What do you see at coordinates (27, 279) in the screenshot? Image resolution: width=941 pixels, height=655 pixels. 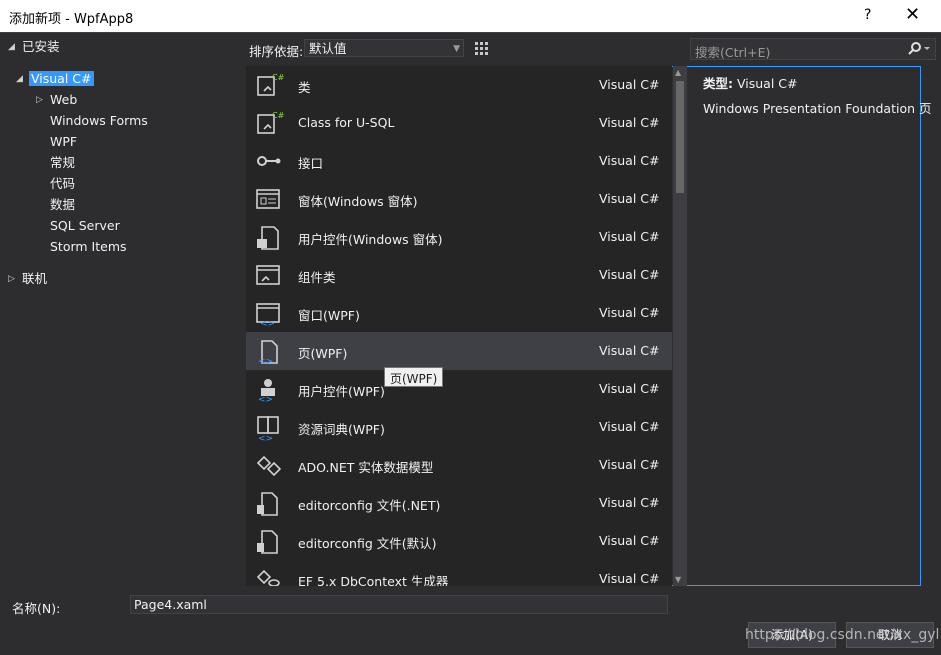 I see `tree-item-online: ▷ 联机` at bounding box center [27, 279].